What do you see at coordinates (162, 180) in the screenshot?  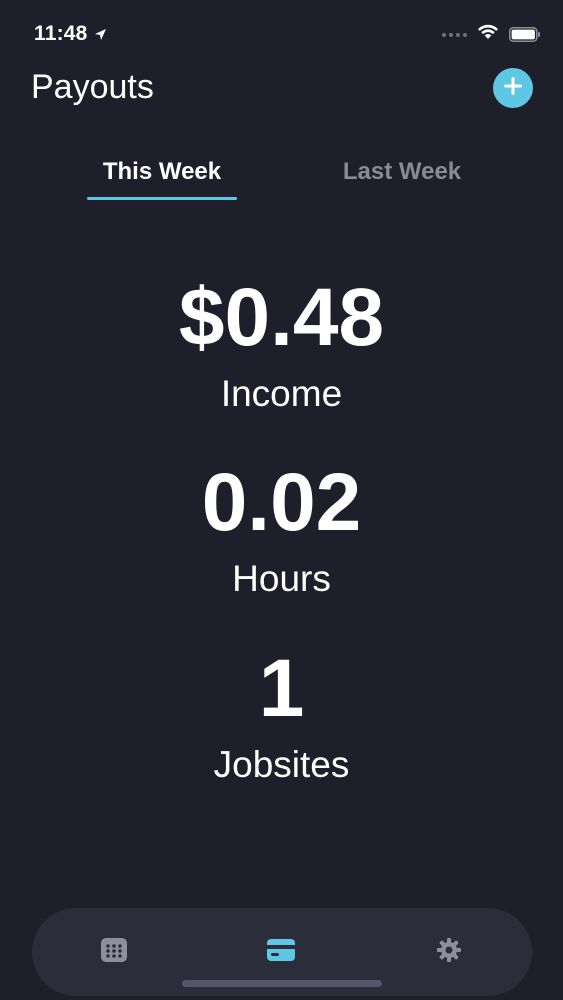 I see `tab-this-week: This Week` at bounding box center [162, 180].